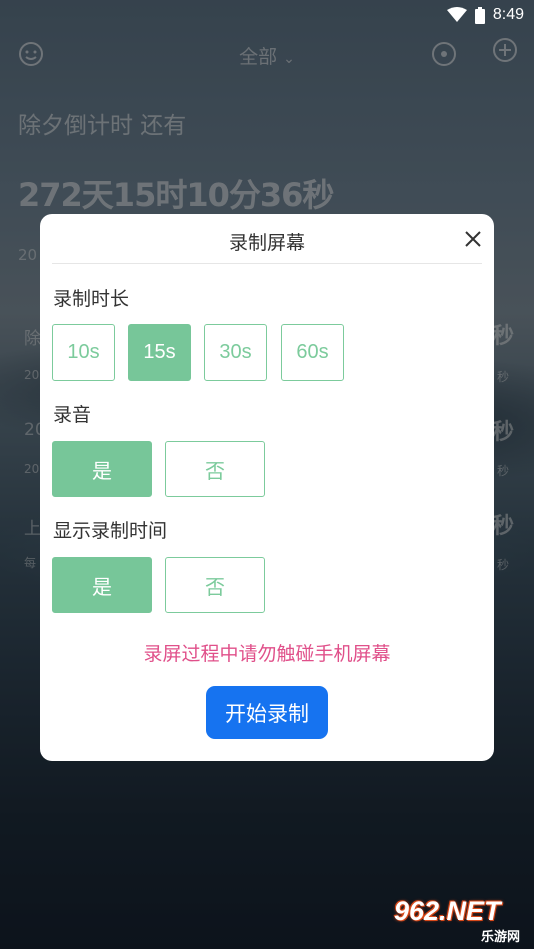 This screenshot has height=949, width=534. I want to click on start-recording-button: 开始录制, so click(267, 712).